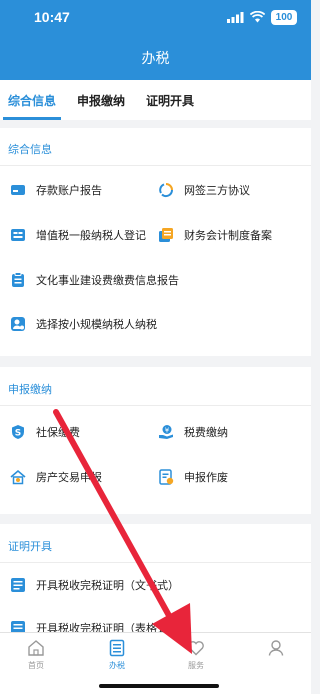  I want to click on home-indicator, so click(159, 686).